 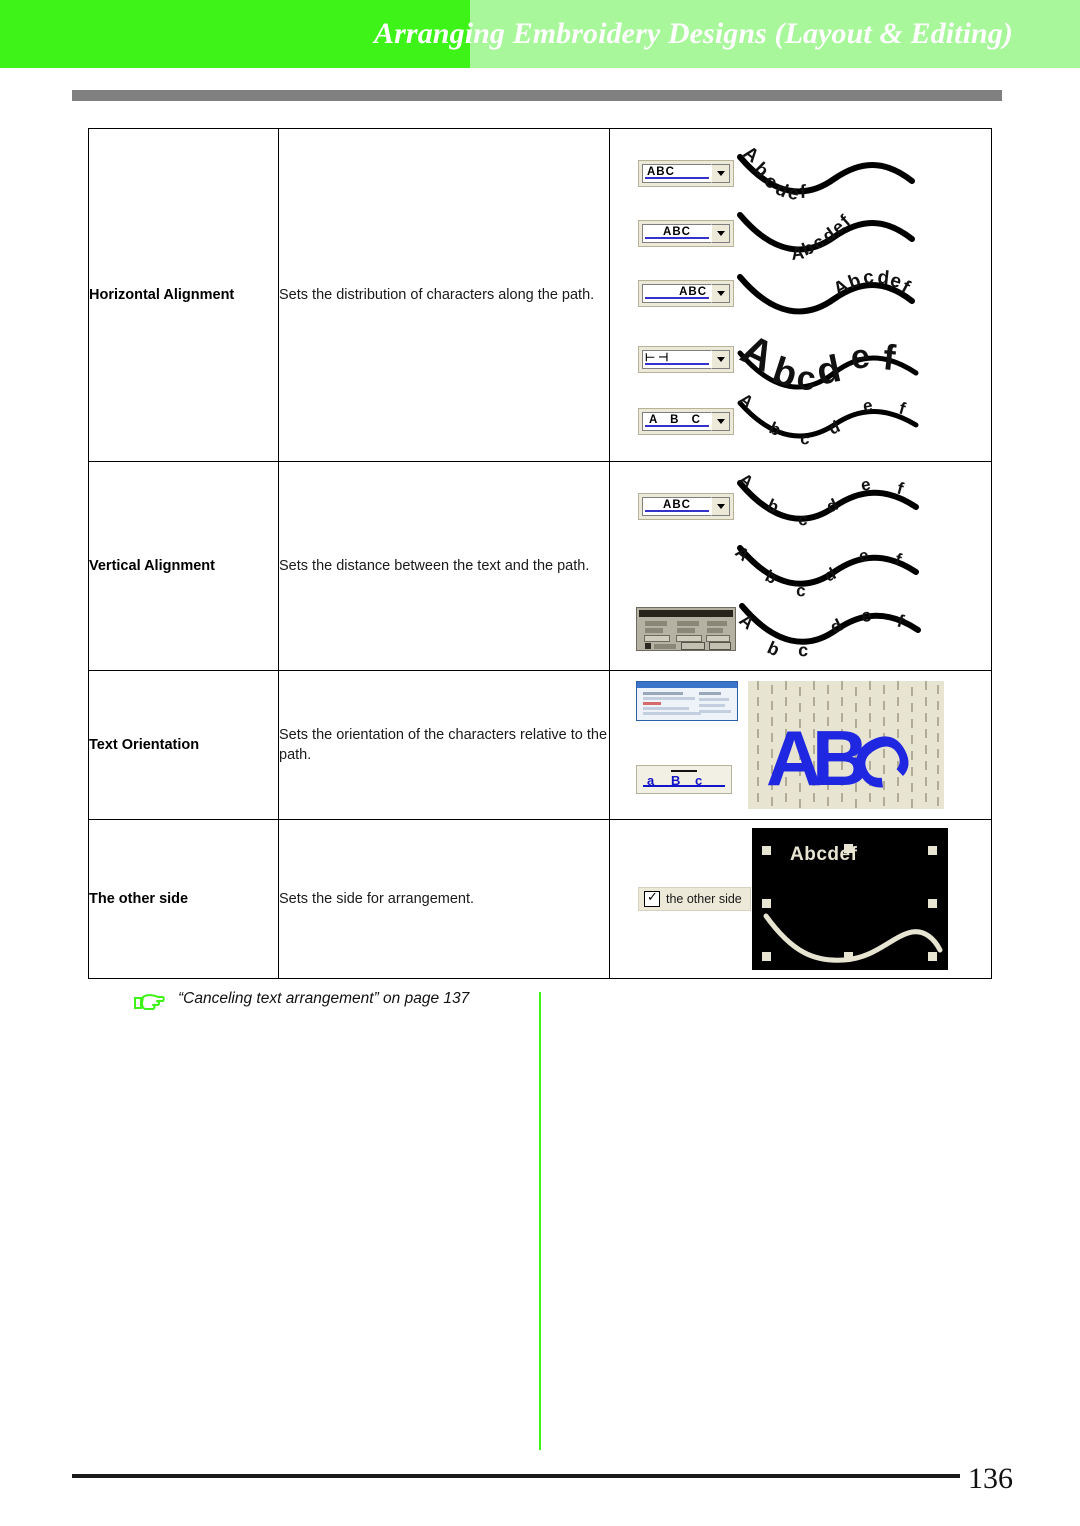 What do you see at coordinates (986, 1479) in the screenshot?
I see `page-number: 136` at bounding box center [986, 1479].